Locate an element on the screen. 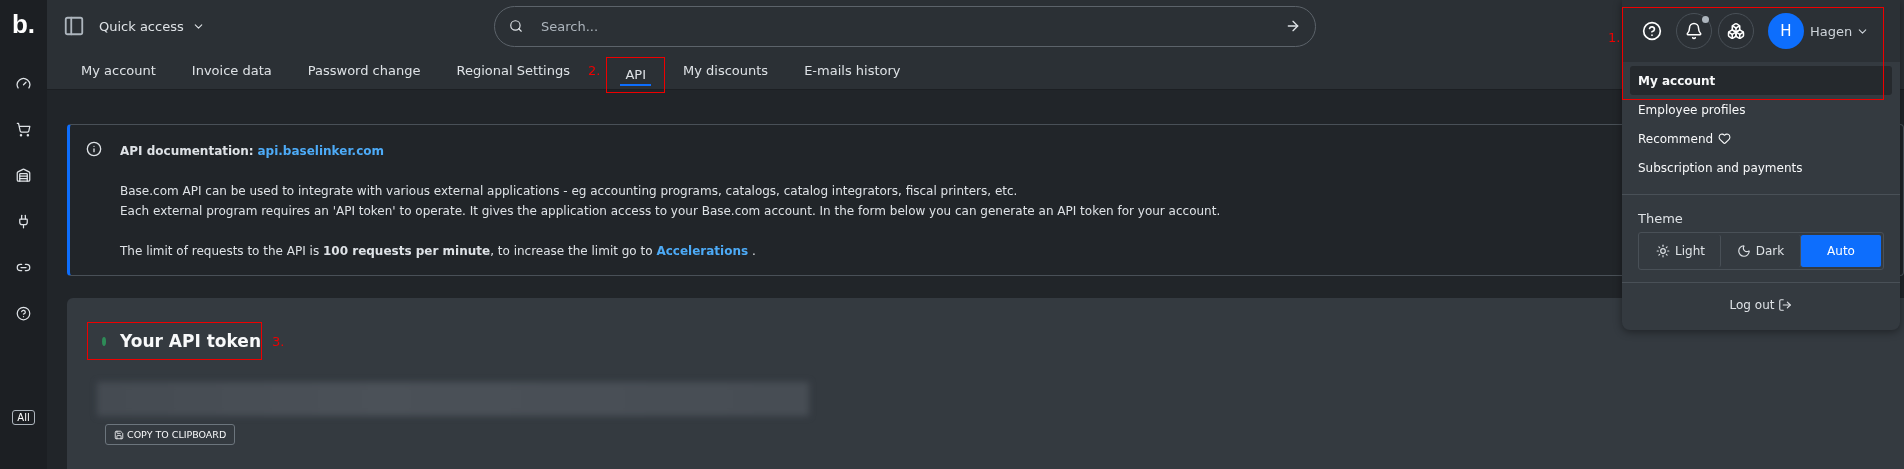 Image resolution: width=1904 pixels, height=469 pixels. info-text: Each external program requires an 'API token' to operate. It gives the application access to your Base.com account. In the form below you can generate an API token for your account. is located at coordinates (670, 211).